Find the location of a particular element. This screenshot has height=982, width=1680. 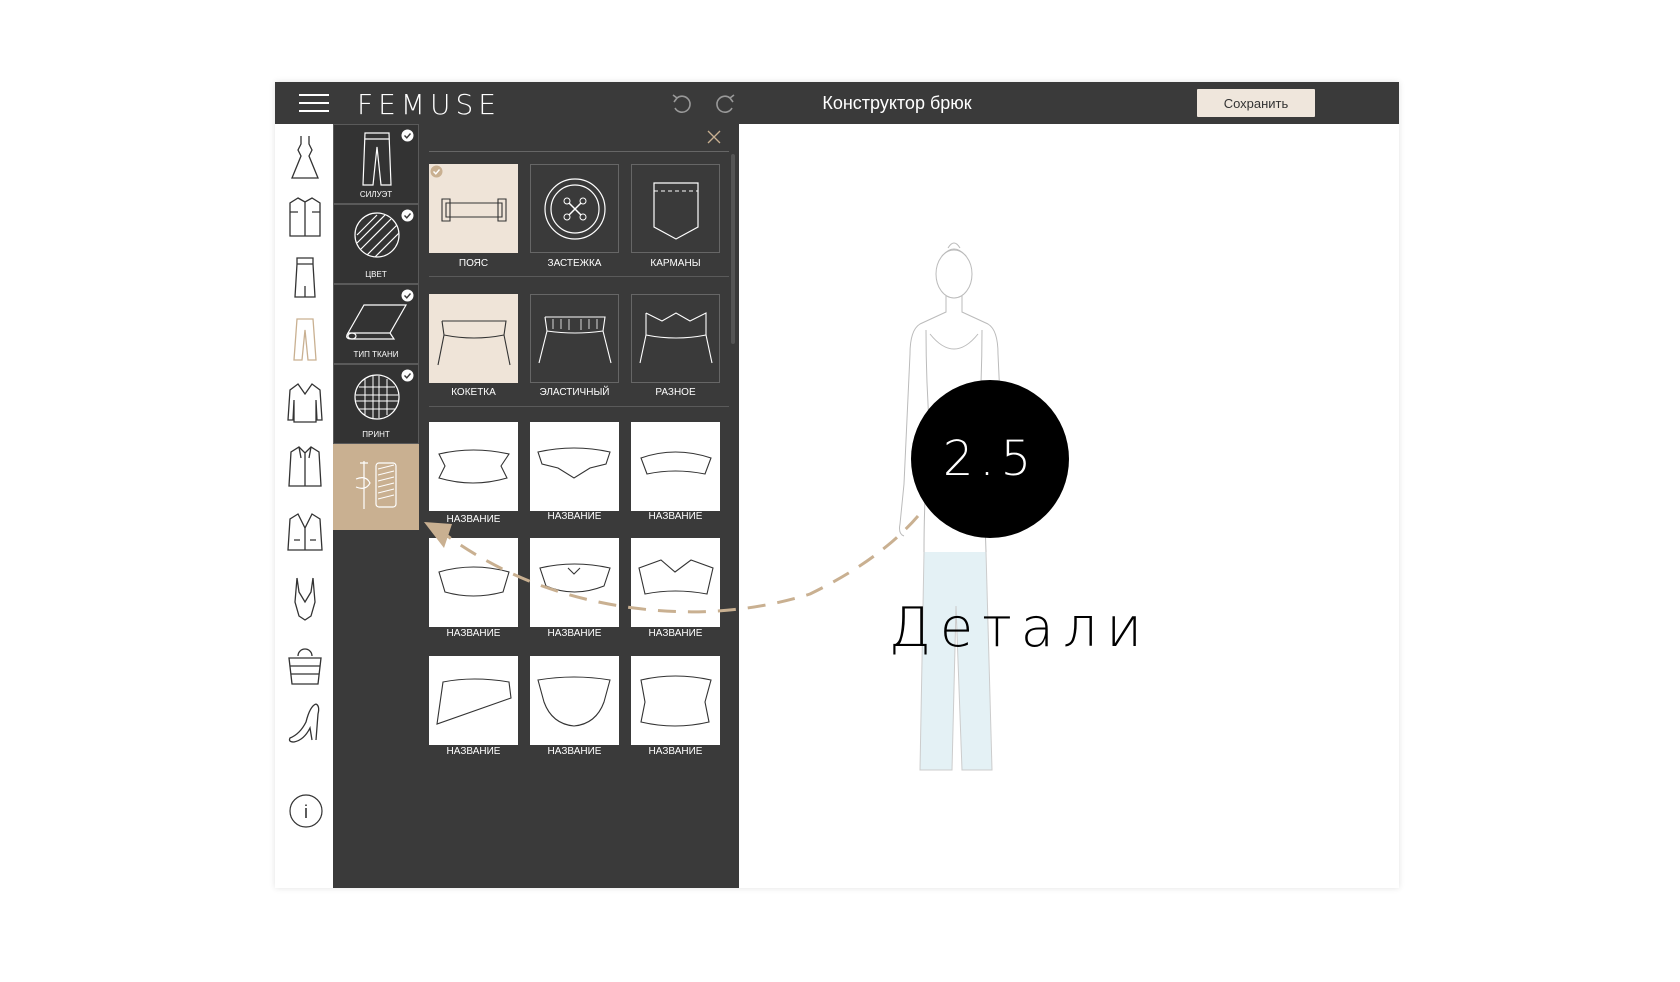

tab-details is located at coordinates (376, 487).